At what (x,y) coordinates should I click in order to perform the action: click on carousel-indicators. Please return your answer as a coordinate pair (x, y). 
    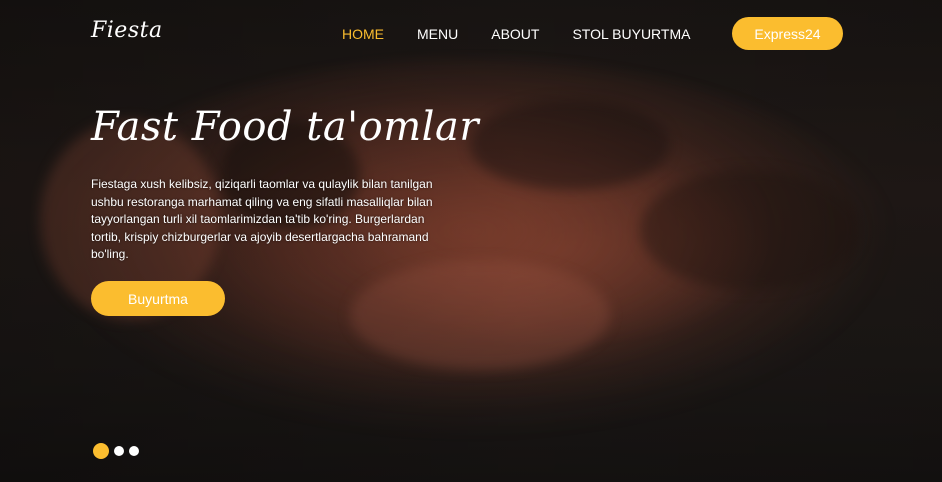
    Looking at the image, I should click on (116, 451).